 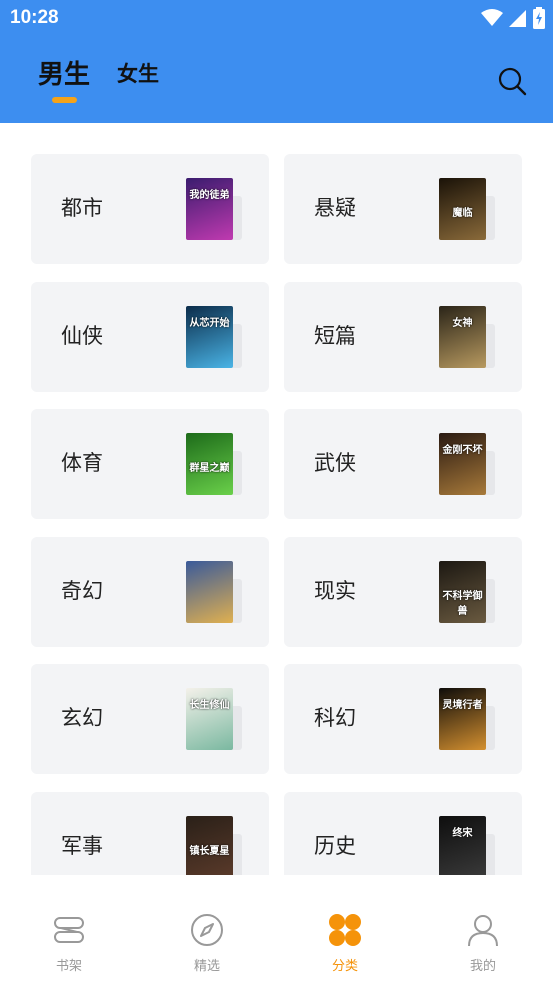 I want to click on book-cover-stack: 金刚不坏, so click(x=467, y=464).